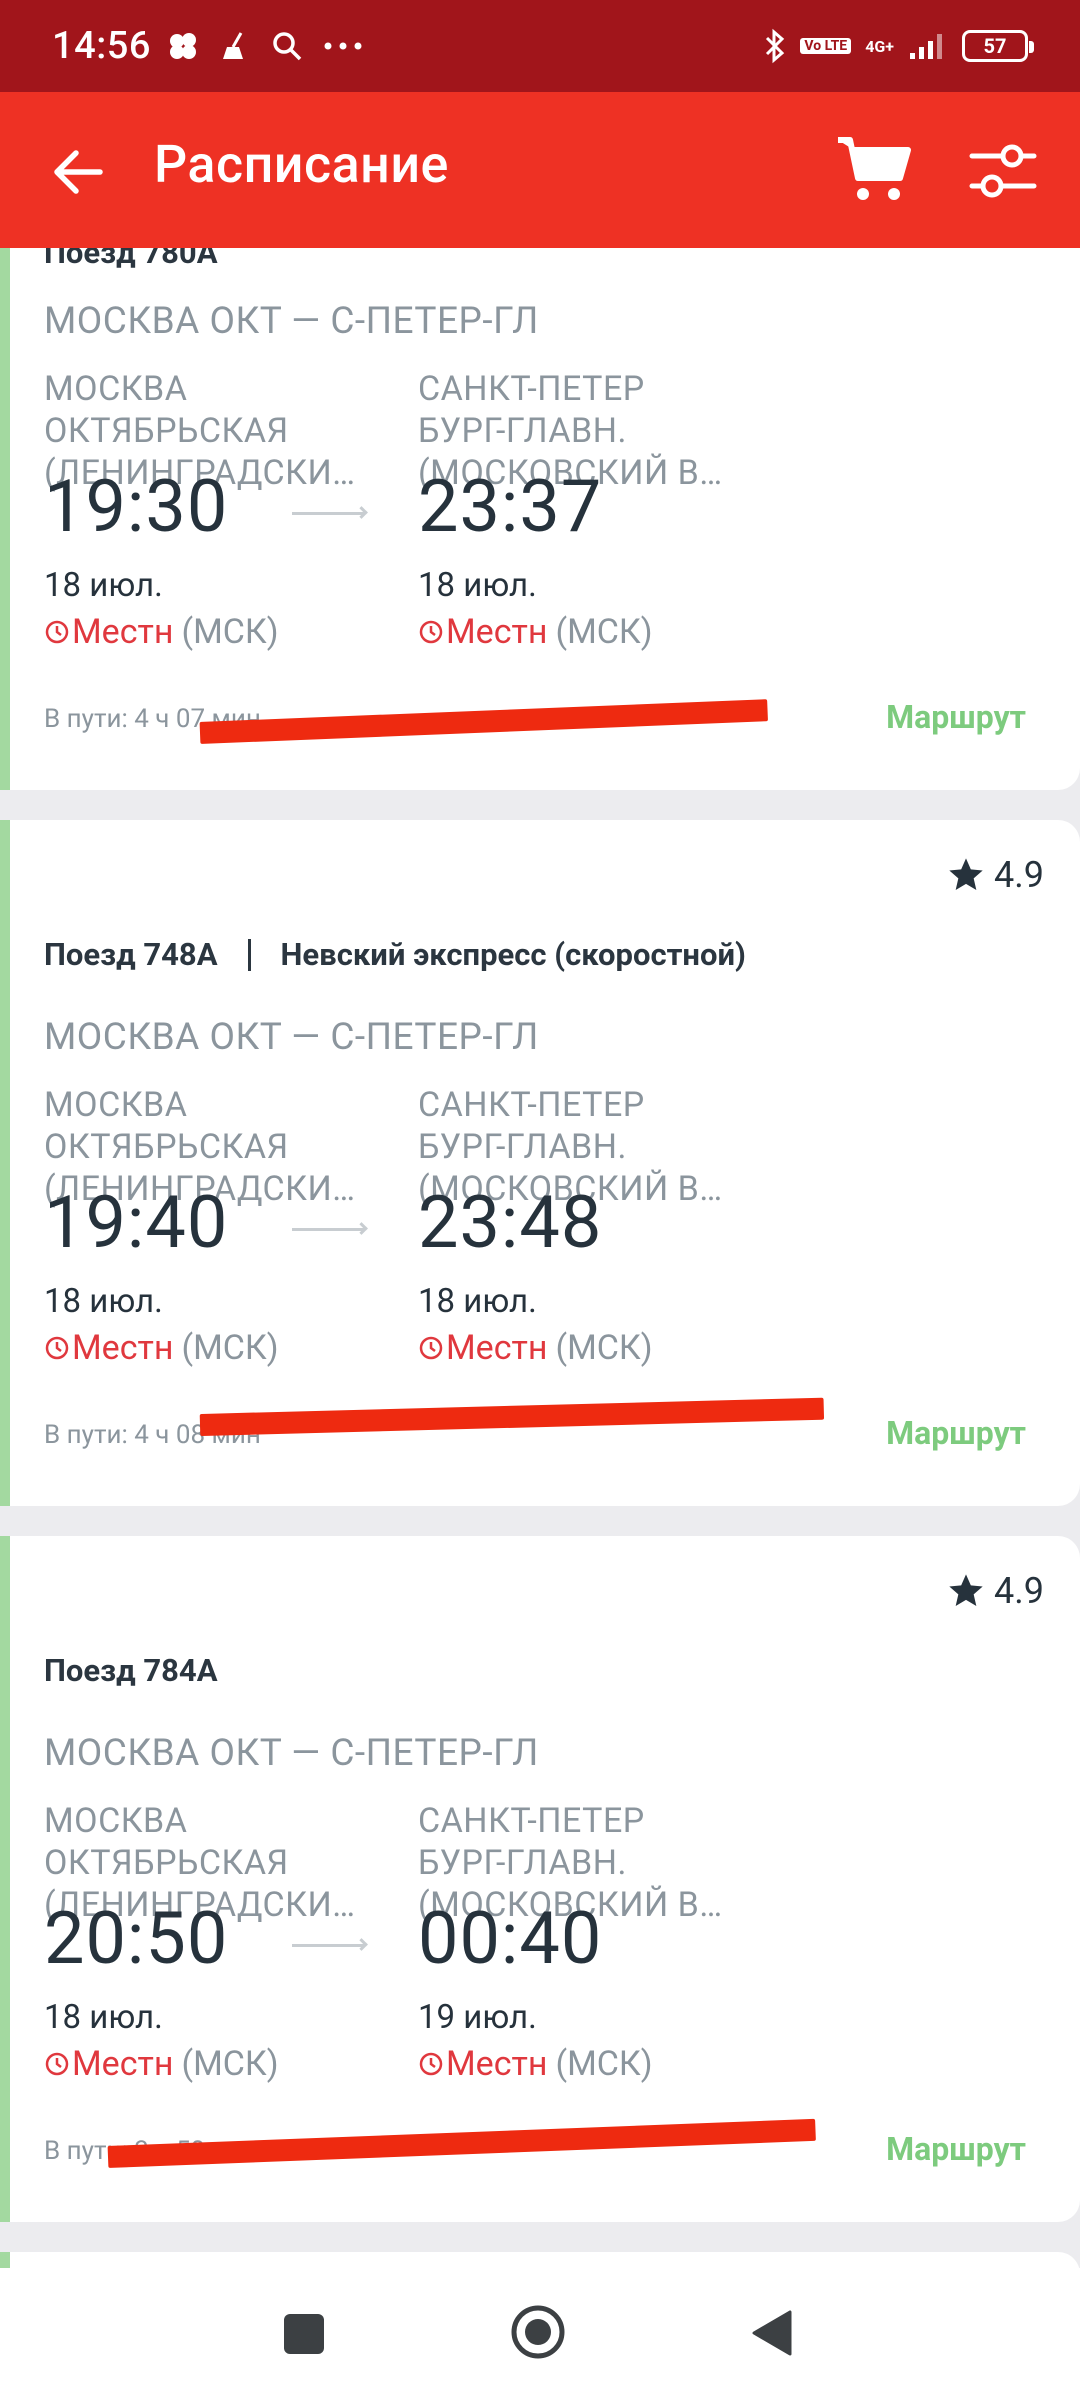 The image size is (1080, 2400). I want to click on system-nav-bar, so click(540, 2334).